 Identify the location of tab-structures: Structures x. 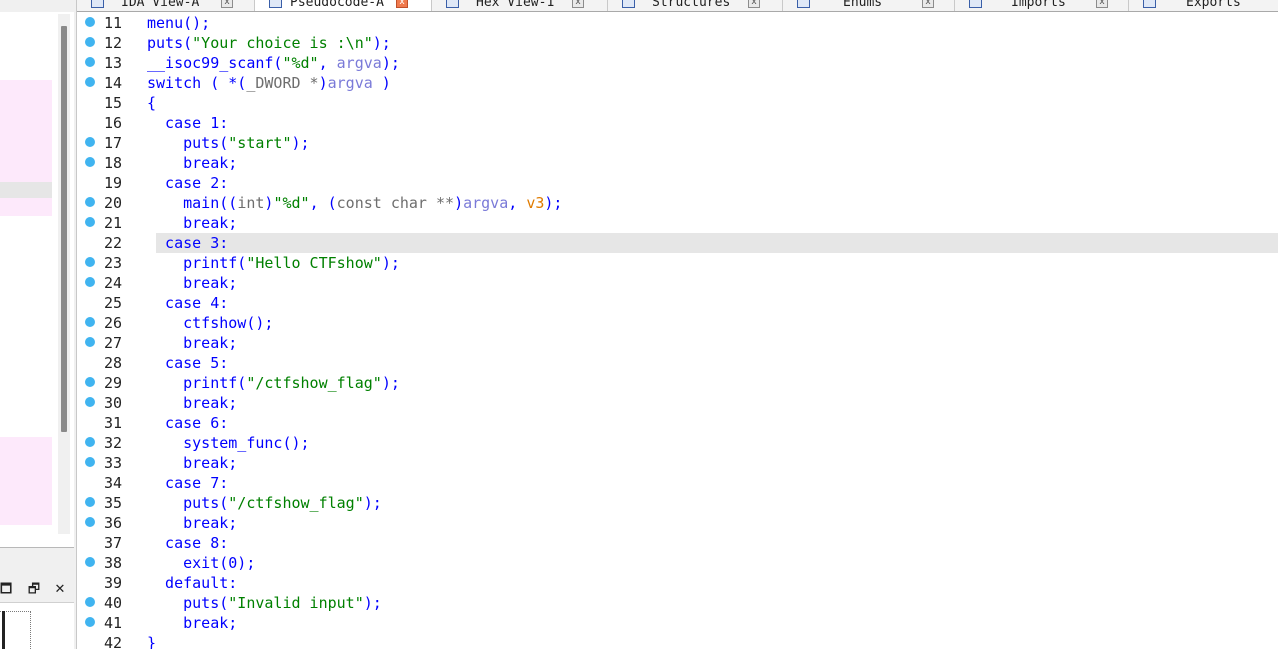
(695, 5).